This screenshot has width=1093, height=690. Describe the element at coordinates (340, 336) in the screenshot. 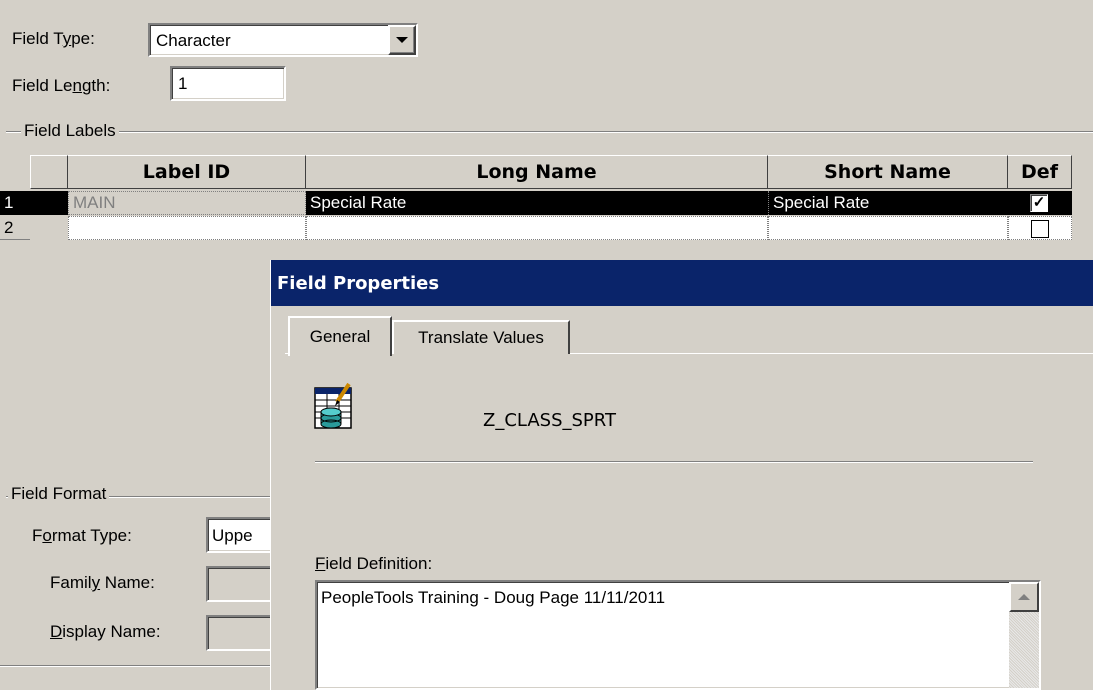

I see `tab-general: General` at that location.